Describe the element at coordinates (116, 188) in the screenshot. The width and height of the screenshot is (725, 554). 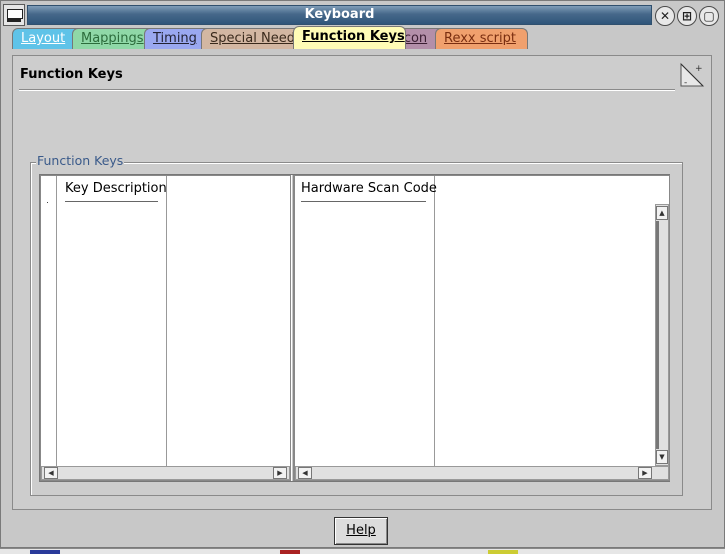
I see `column-header-key-description: Key Description` at that location.